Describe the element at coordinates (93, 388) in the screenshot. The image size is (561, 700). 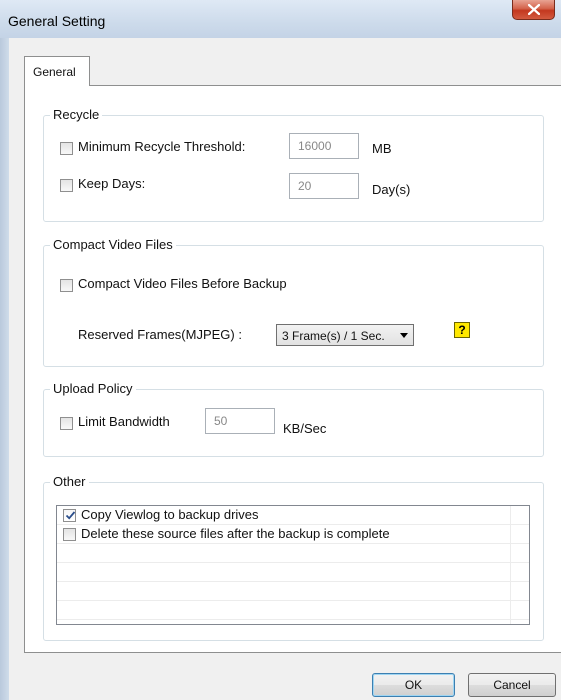
I see `upload-policy-legend: Upload Policy` at that location.